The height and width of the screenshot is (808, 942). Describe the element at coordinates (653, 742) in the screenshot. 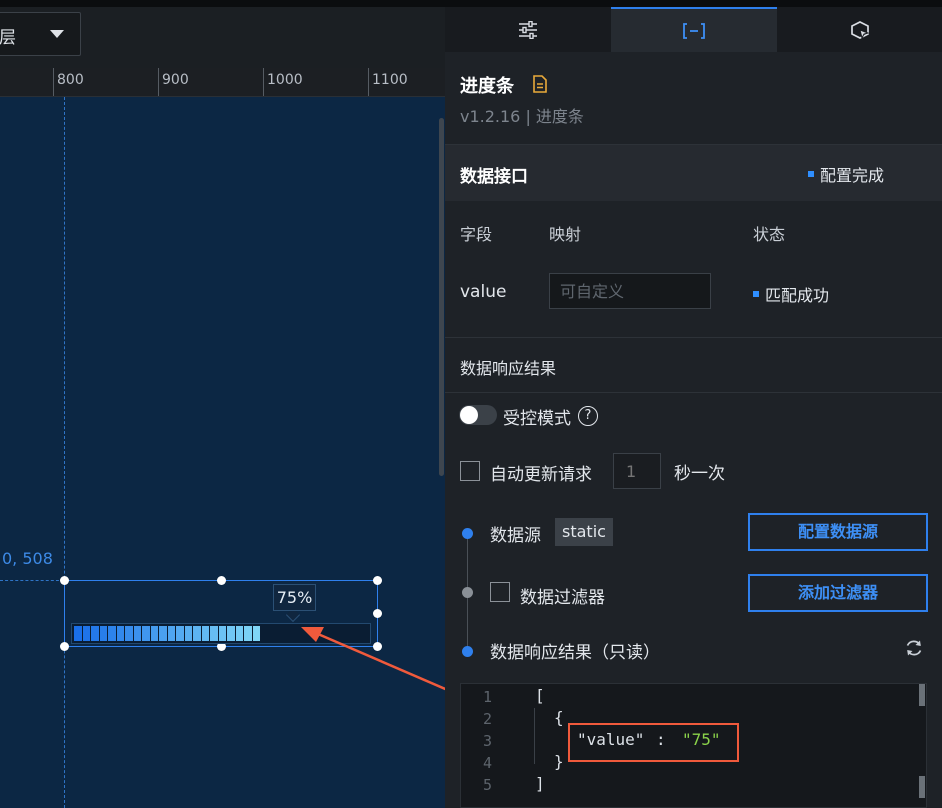

I see `annotation-highlight-box` at that location.